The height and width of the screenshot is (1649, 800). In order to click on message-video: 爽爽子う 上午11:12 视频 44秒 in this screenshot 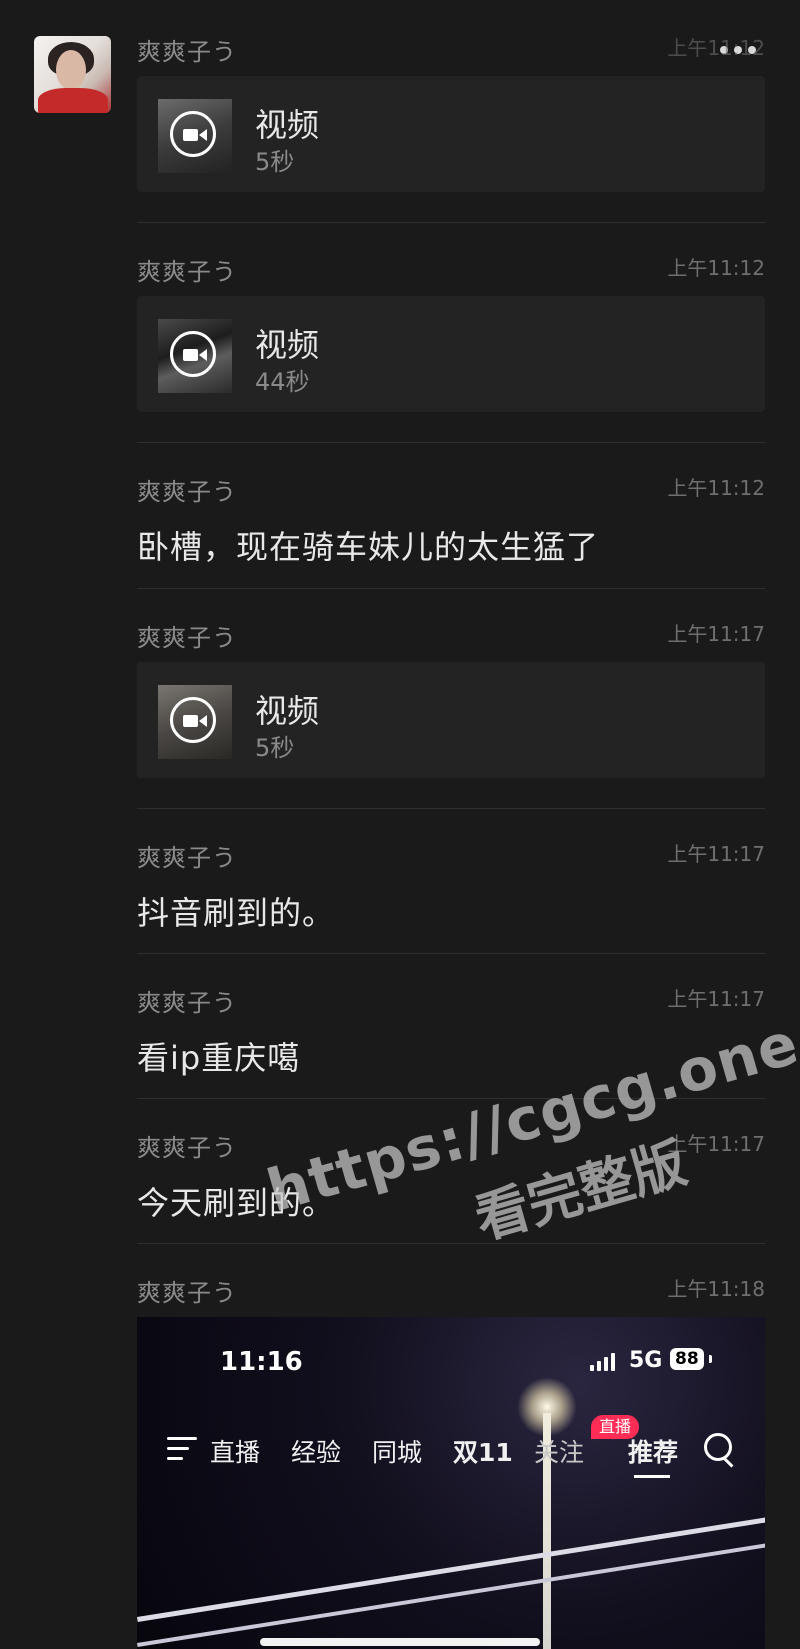, I will do `click(451, 332)`.